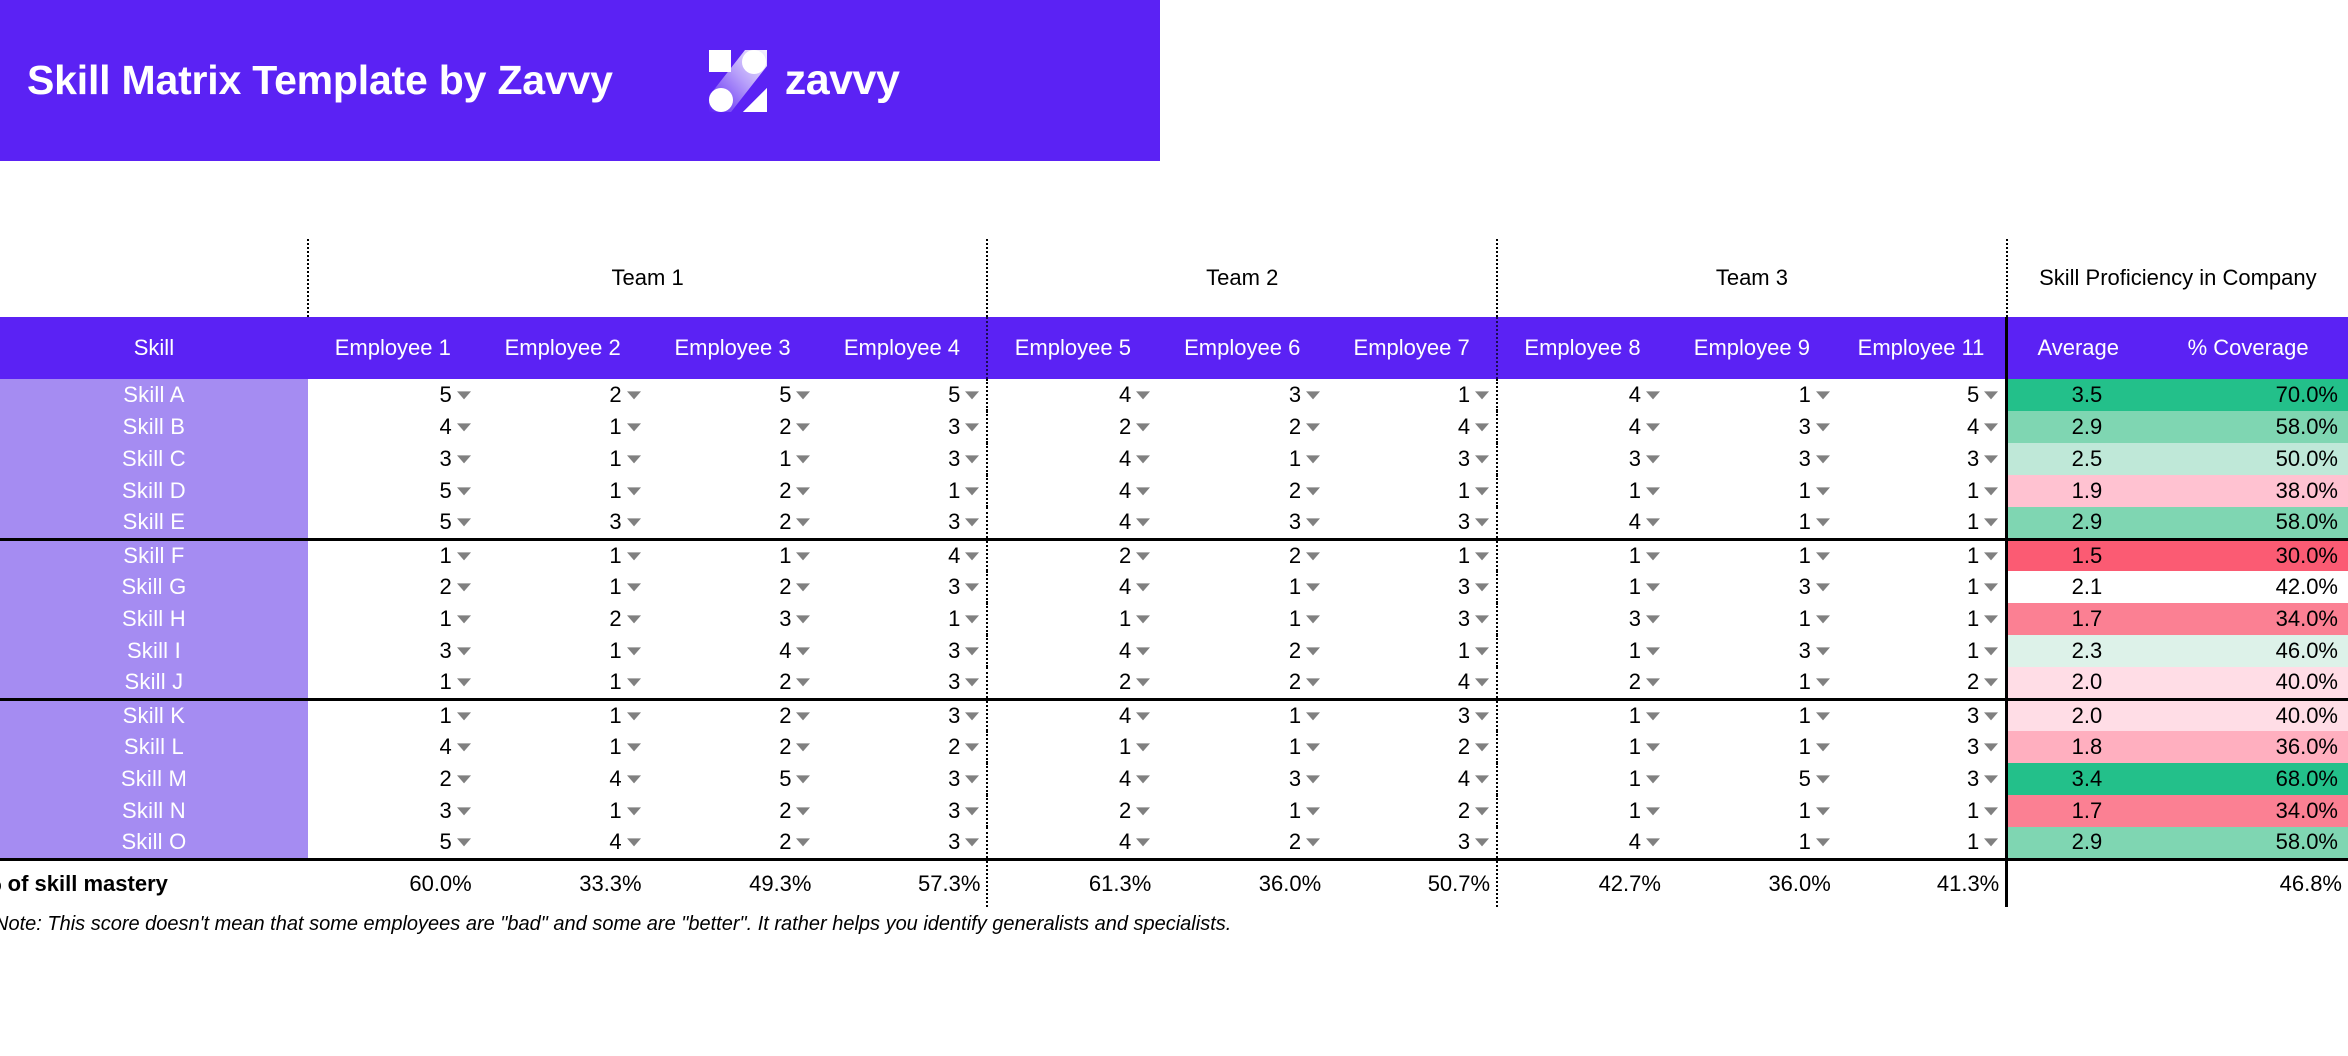 The width and height of the screenshot is (2348, 1056). Describe the element at coordinates (154, 811) in the screenshot. I see `skill-label: Skill N` at that location.